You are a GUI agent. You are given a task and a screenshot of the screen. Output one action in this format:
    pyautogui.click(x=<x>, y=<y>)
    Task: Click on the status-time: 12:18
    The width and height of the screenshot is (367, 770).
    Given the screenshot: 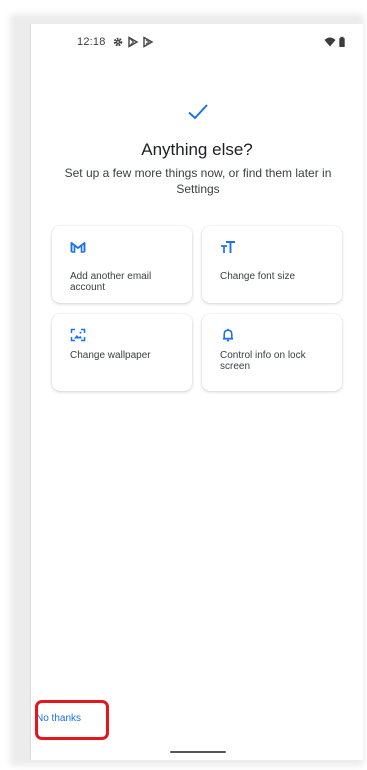 What is the action you would take?
    pyautogui.click(x=91, y=42)
    